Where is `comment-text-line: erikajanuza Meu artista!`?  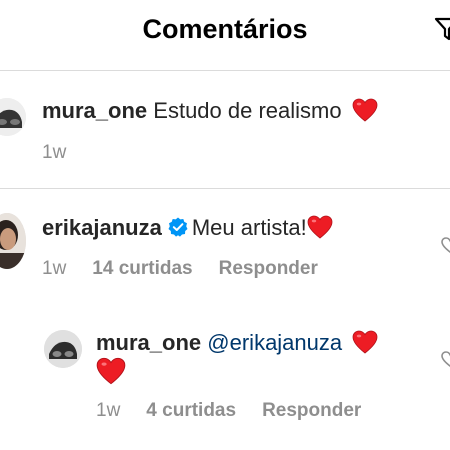
comment-text-line: erikajanuza Meu artista! is located at coordinates (187, 228).